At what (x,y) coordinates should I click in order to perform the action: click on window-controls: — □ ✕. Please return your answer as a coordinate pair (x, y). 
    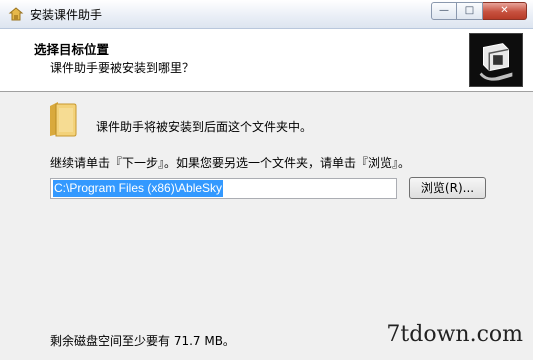
    Looking at the image, I should click on (479, 11).